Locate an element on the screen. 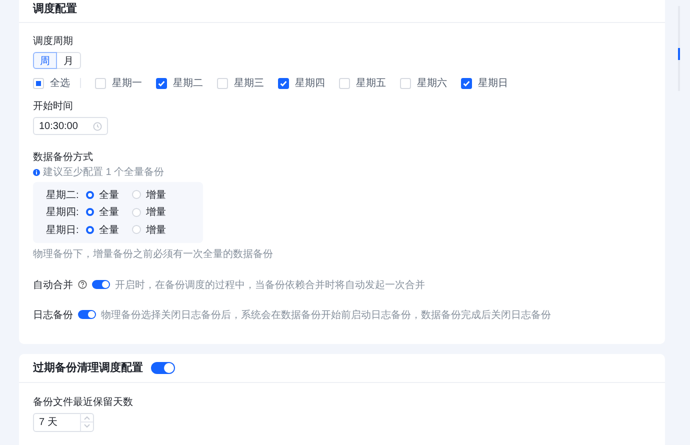  setting-description: 开启时，在备份调度的过程中，当备份依赖合并时将自动发起一次合并 is located at coordinates (270, 285).